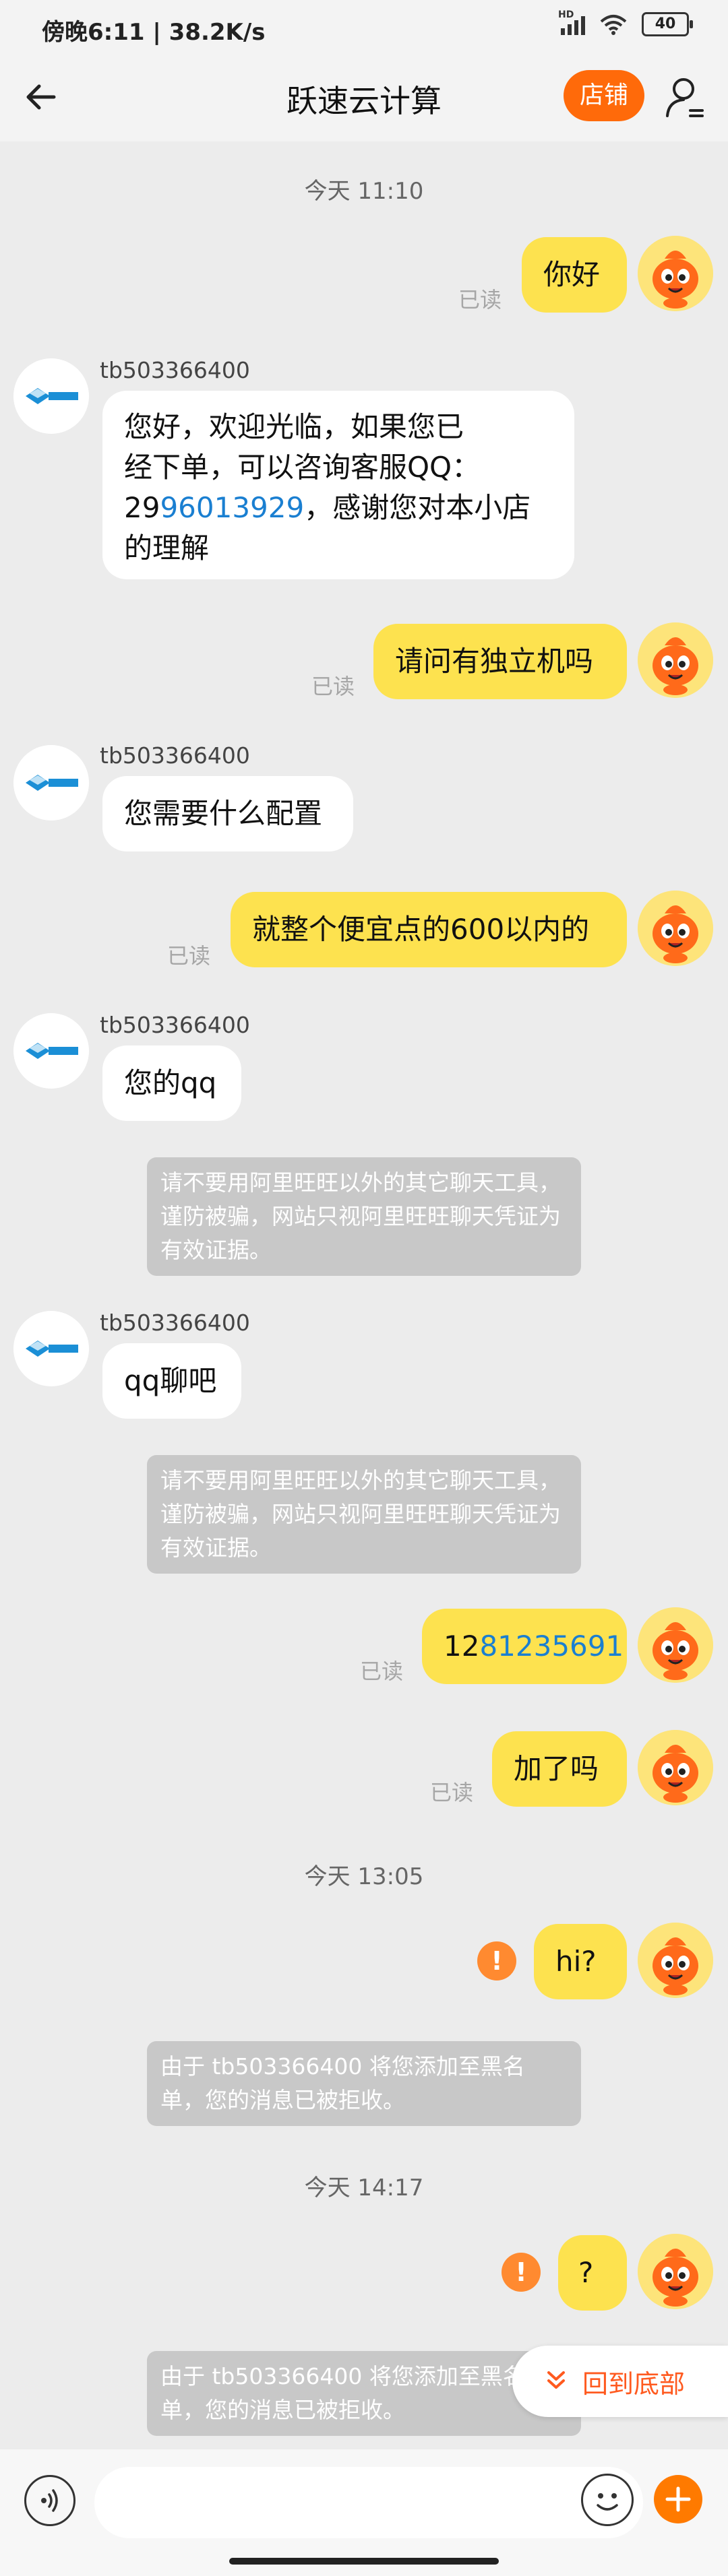  What do you see at coordinates (364, 2188) in the screenshot?
I see `timestamp: 今天 14:17` at bounding box center [364, 2188].